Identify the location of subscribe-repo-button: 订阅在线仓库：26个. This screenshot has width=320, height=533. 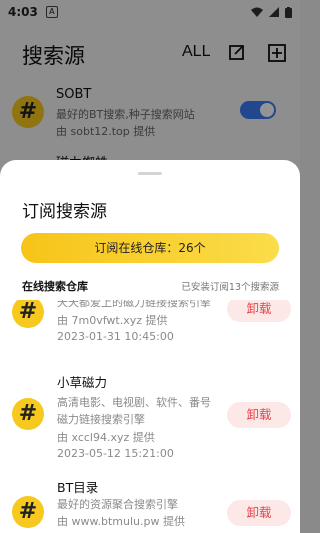
(150, 248).